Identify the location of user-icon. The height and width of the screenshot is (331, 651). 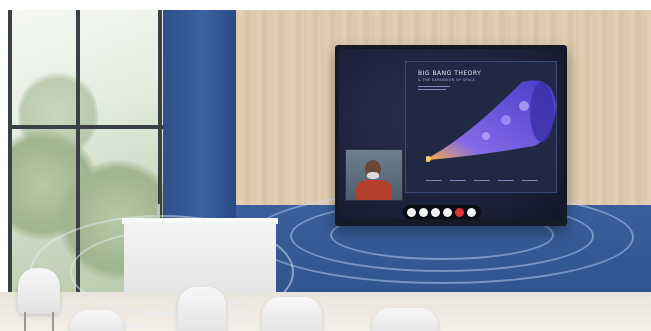
(423, 212).